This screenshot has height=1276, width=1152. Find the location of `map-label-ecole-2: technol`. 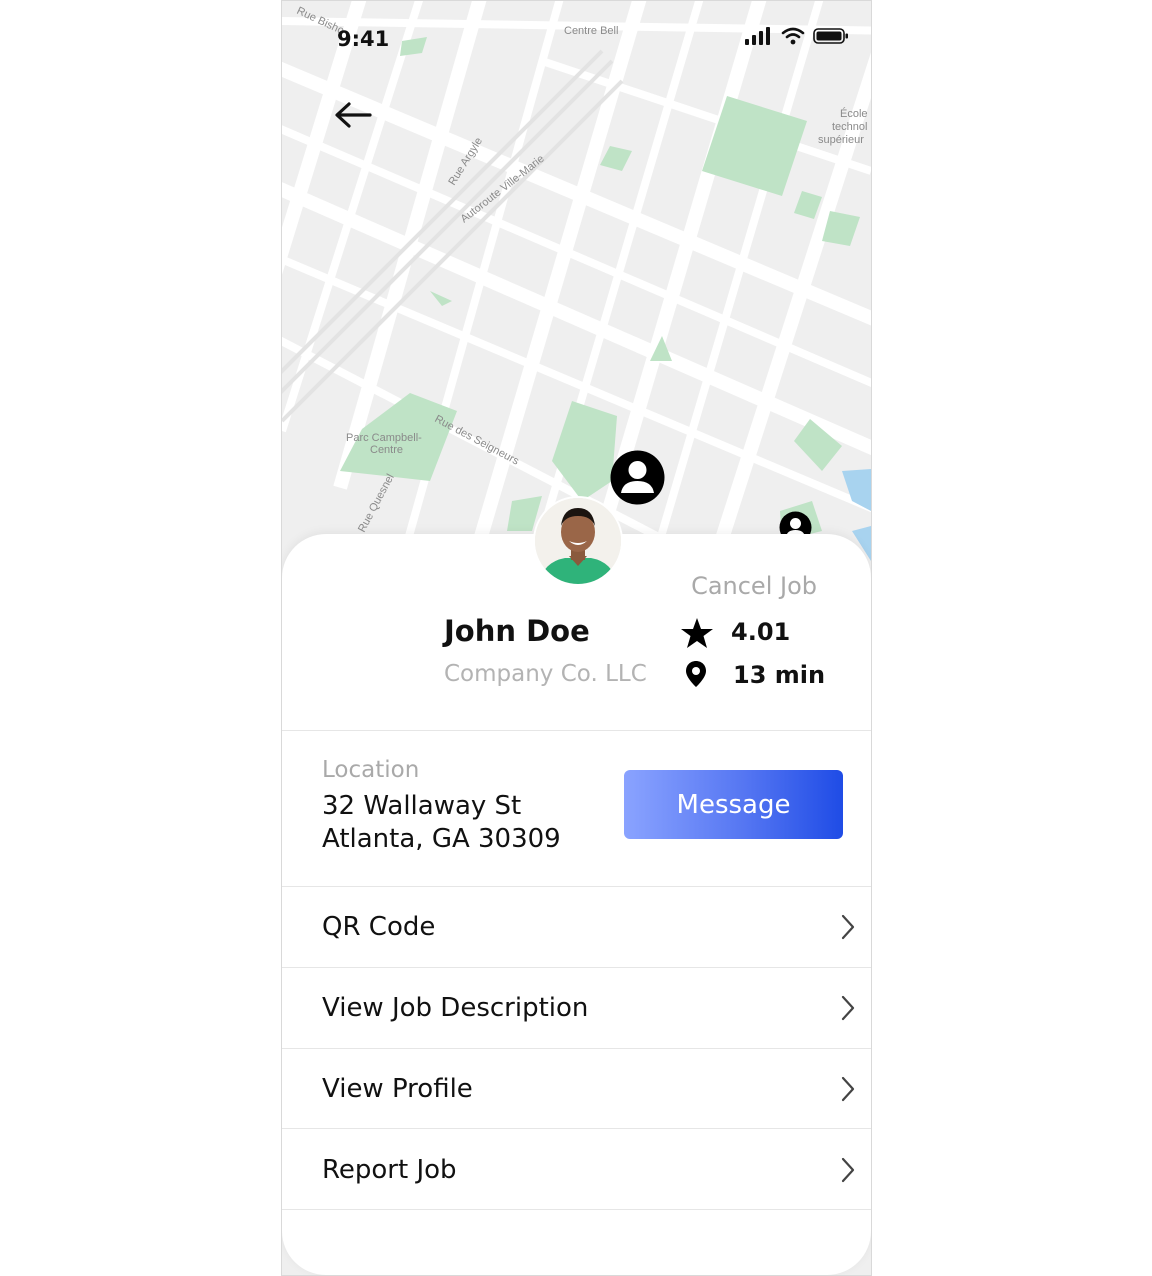

map-label-ecole-2: technol is located at coordinates (849, 127).